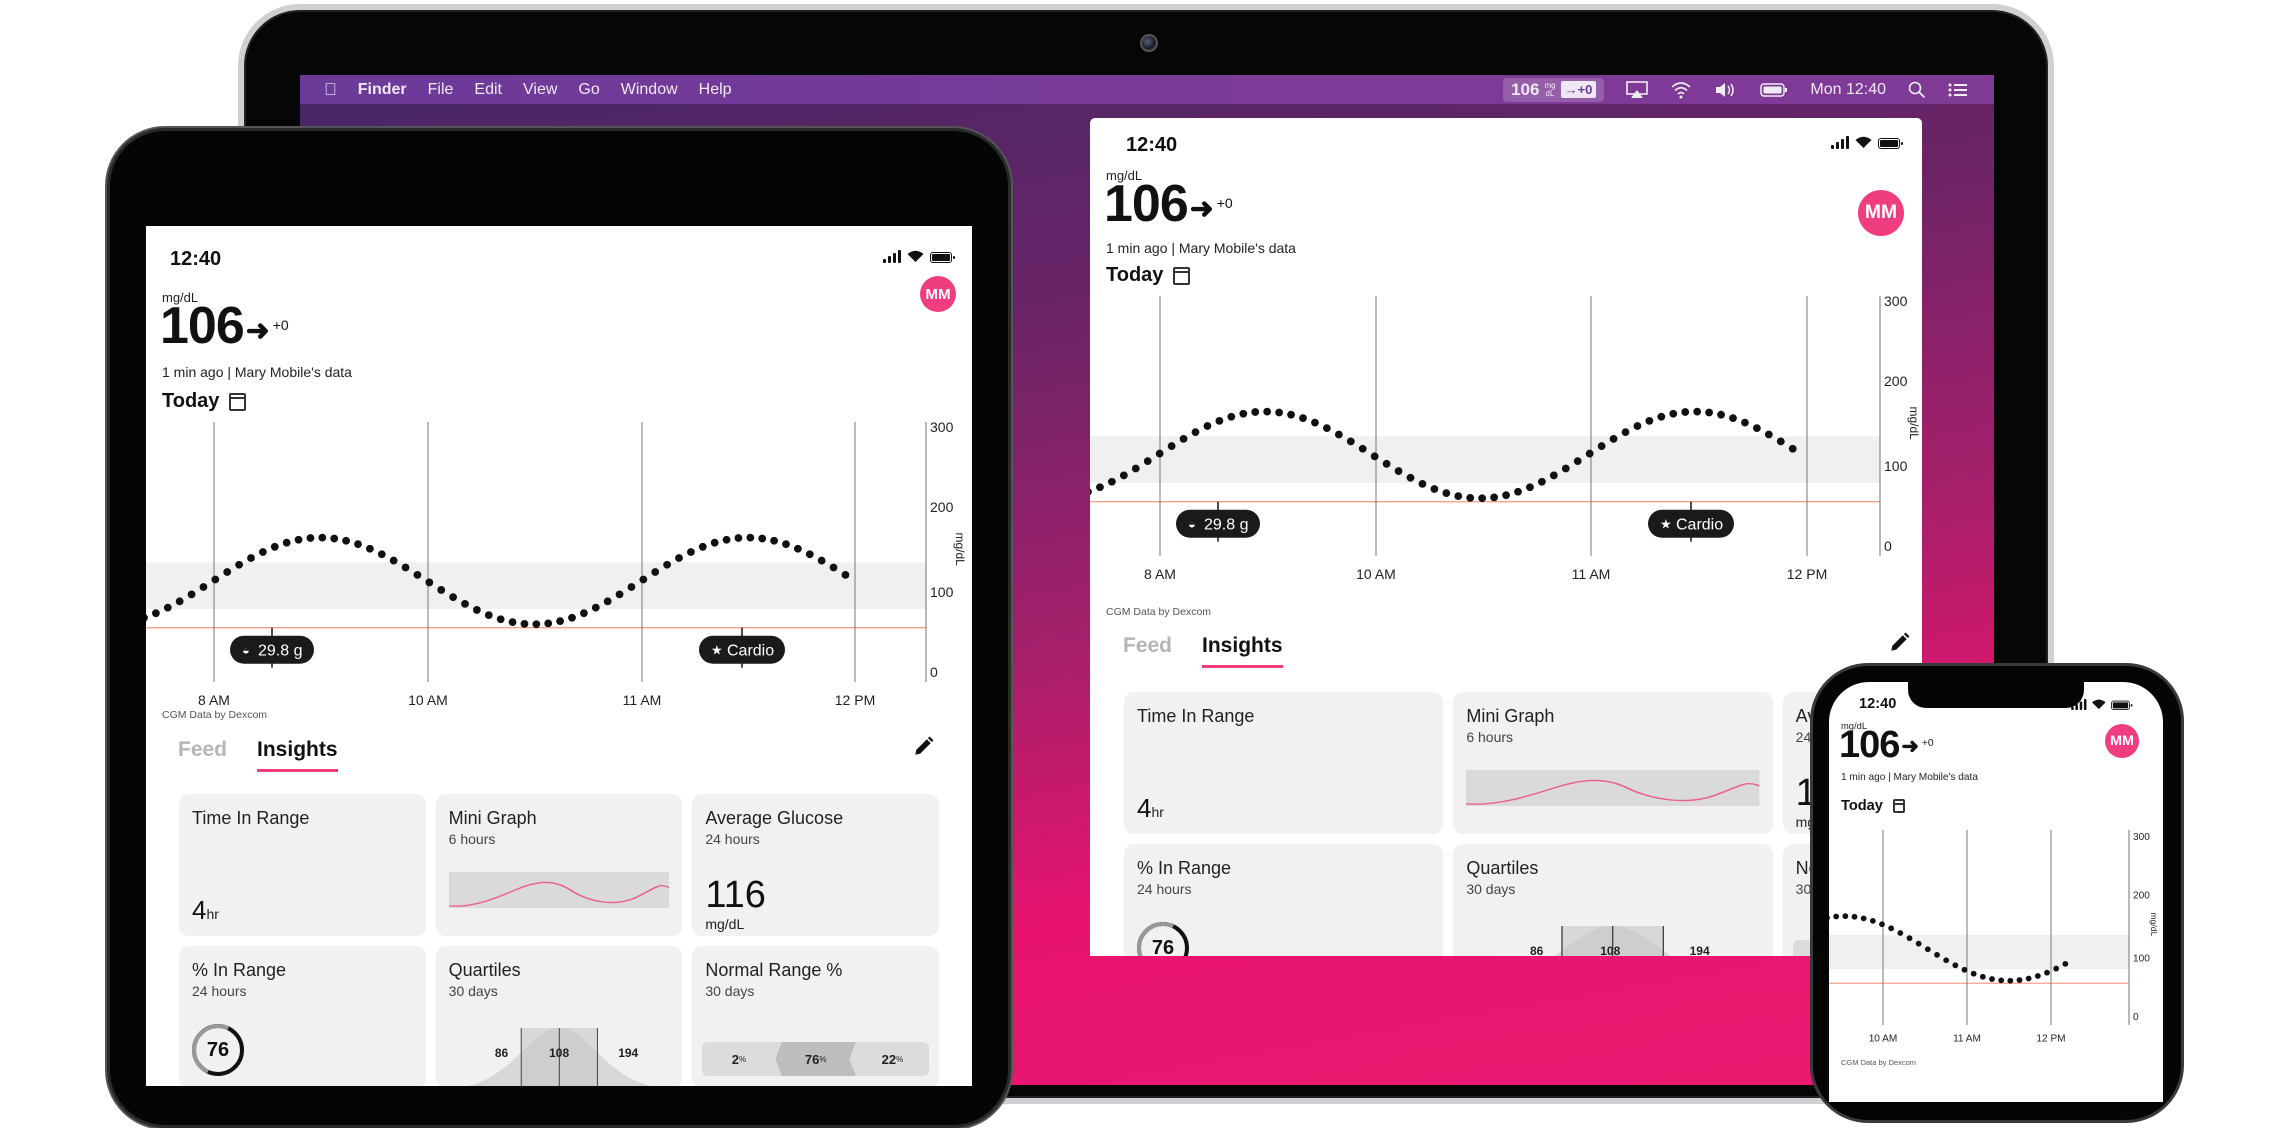 The image size is (2280, 1128). Describe the element at coordinates (472, 839) in the screenshot. I see `card-subtitle: 6 hours` at that location.